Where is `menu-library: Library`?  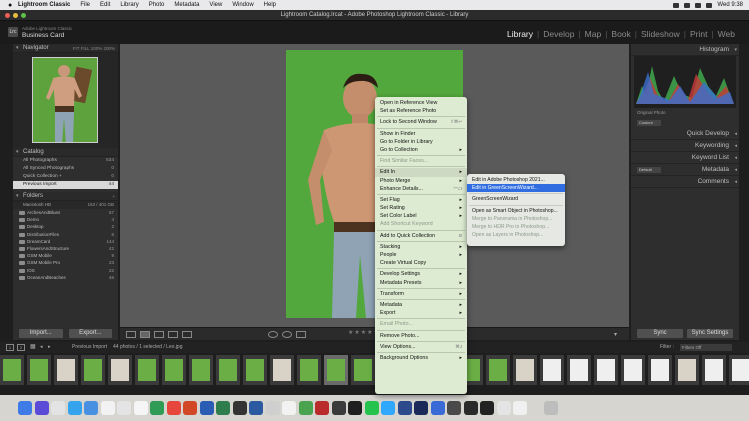
menu-library: Library is located at coordinates (129, 5).